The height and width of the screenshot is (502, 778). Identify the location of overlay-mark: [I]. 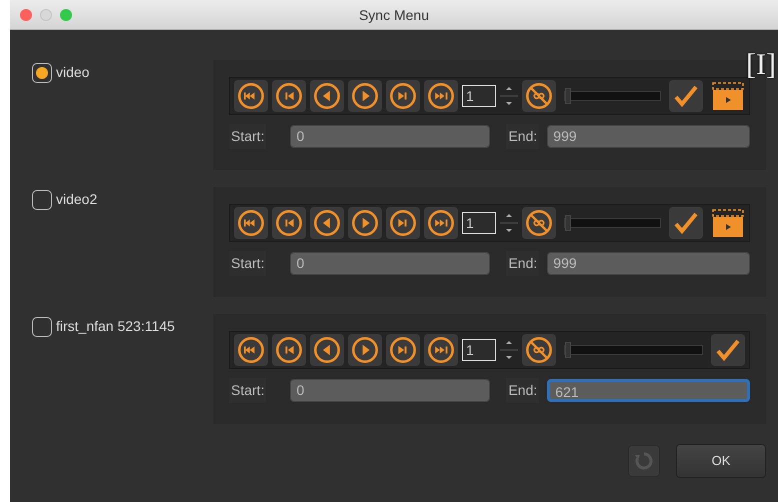
(761, 65).